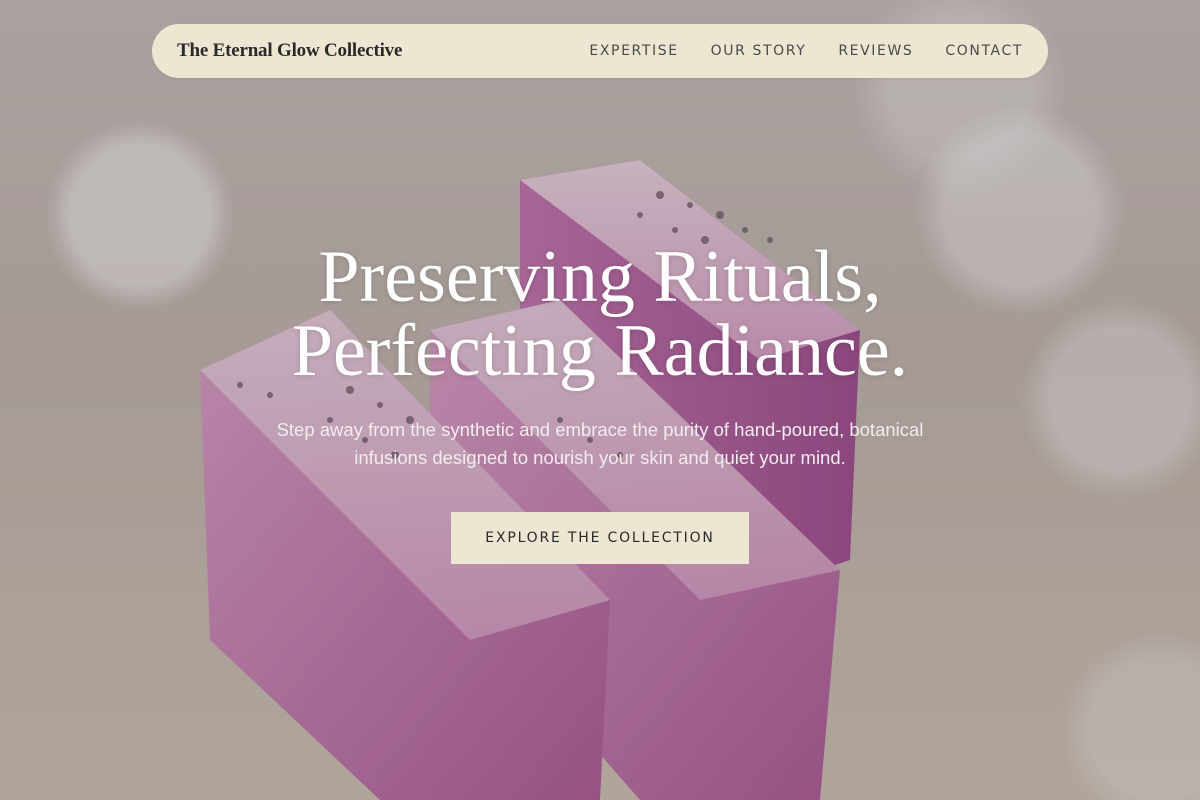 The image size is (1200, 800). I want to click on nav-link-expertise: EXPERTISE, so click(633, 51).